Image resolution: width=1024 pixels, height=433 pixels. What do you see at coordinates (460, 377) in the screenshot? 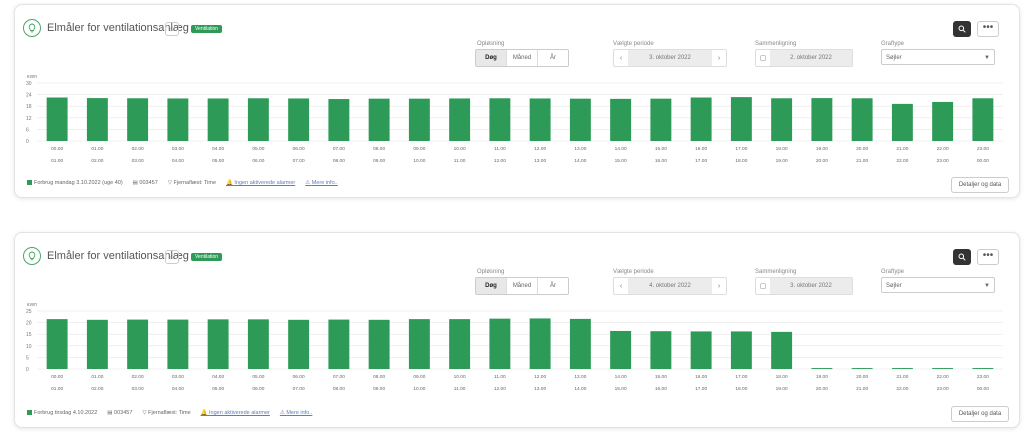
I see `x-tick-label: 10.00` at bounding box center [460, 377].